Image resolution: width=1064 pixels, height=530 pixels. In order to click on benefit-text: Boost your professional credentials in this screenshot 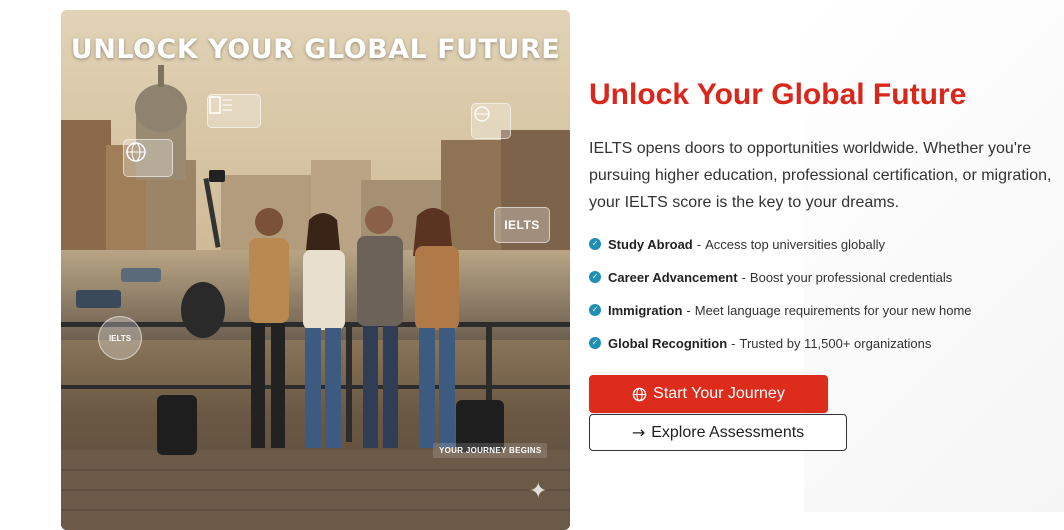, I will do `click(851, 277)`.